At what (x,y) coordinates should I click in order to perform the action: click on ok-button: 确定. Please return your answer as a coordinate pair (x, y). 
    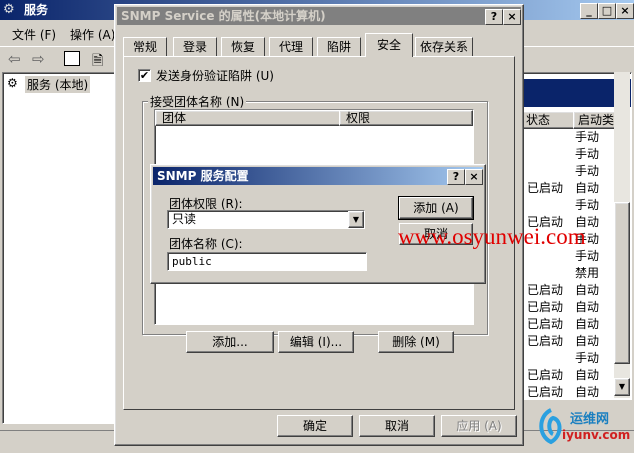
    Looking at the image, I should click on (315, 426).